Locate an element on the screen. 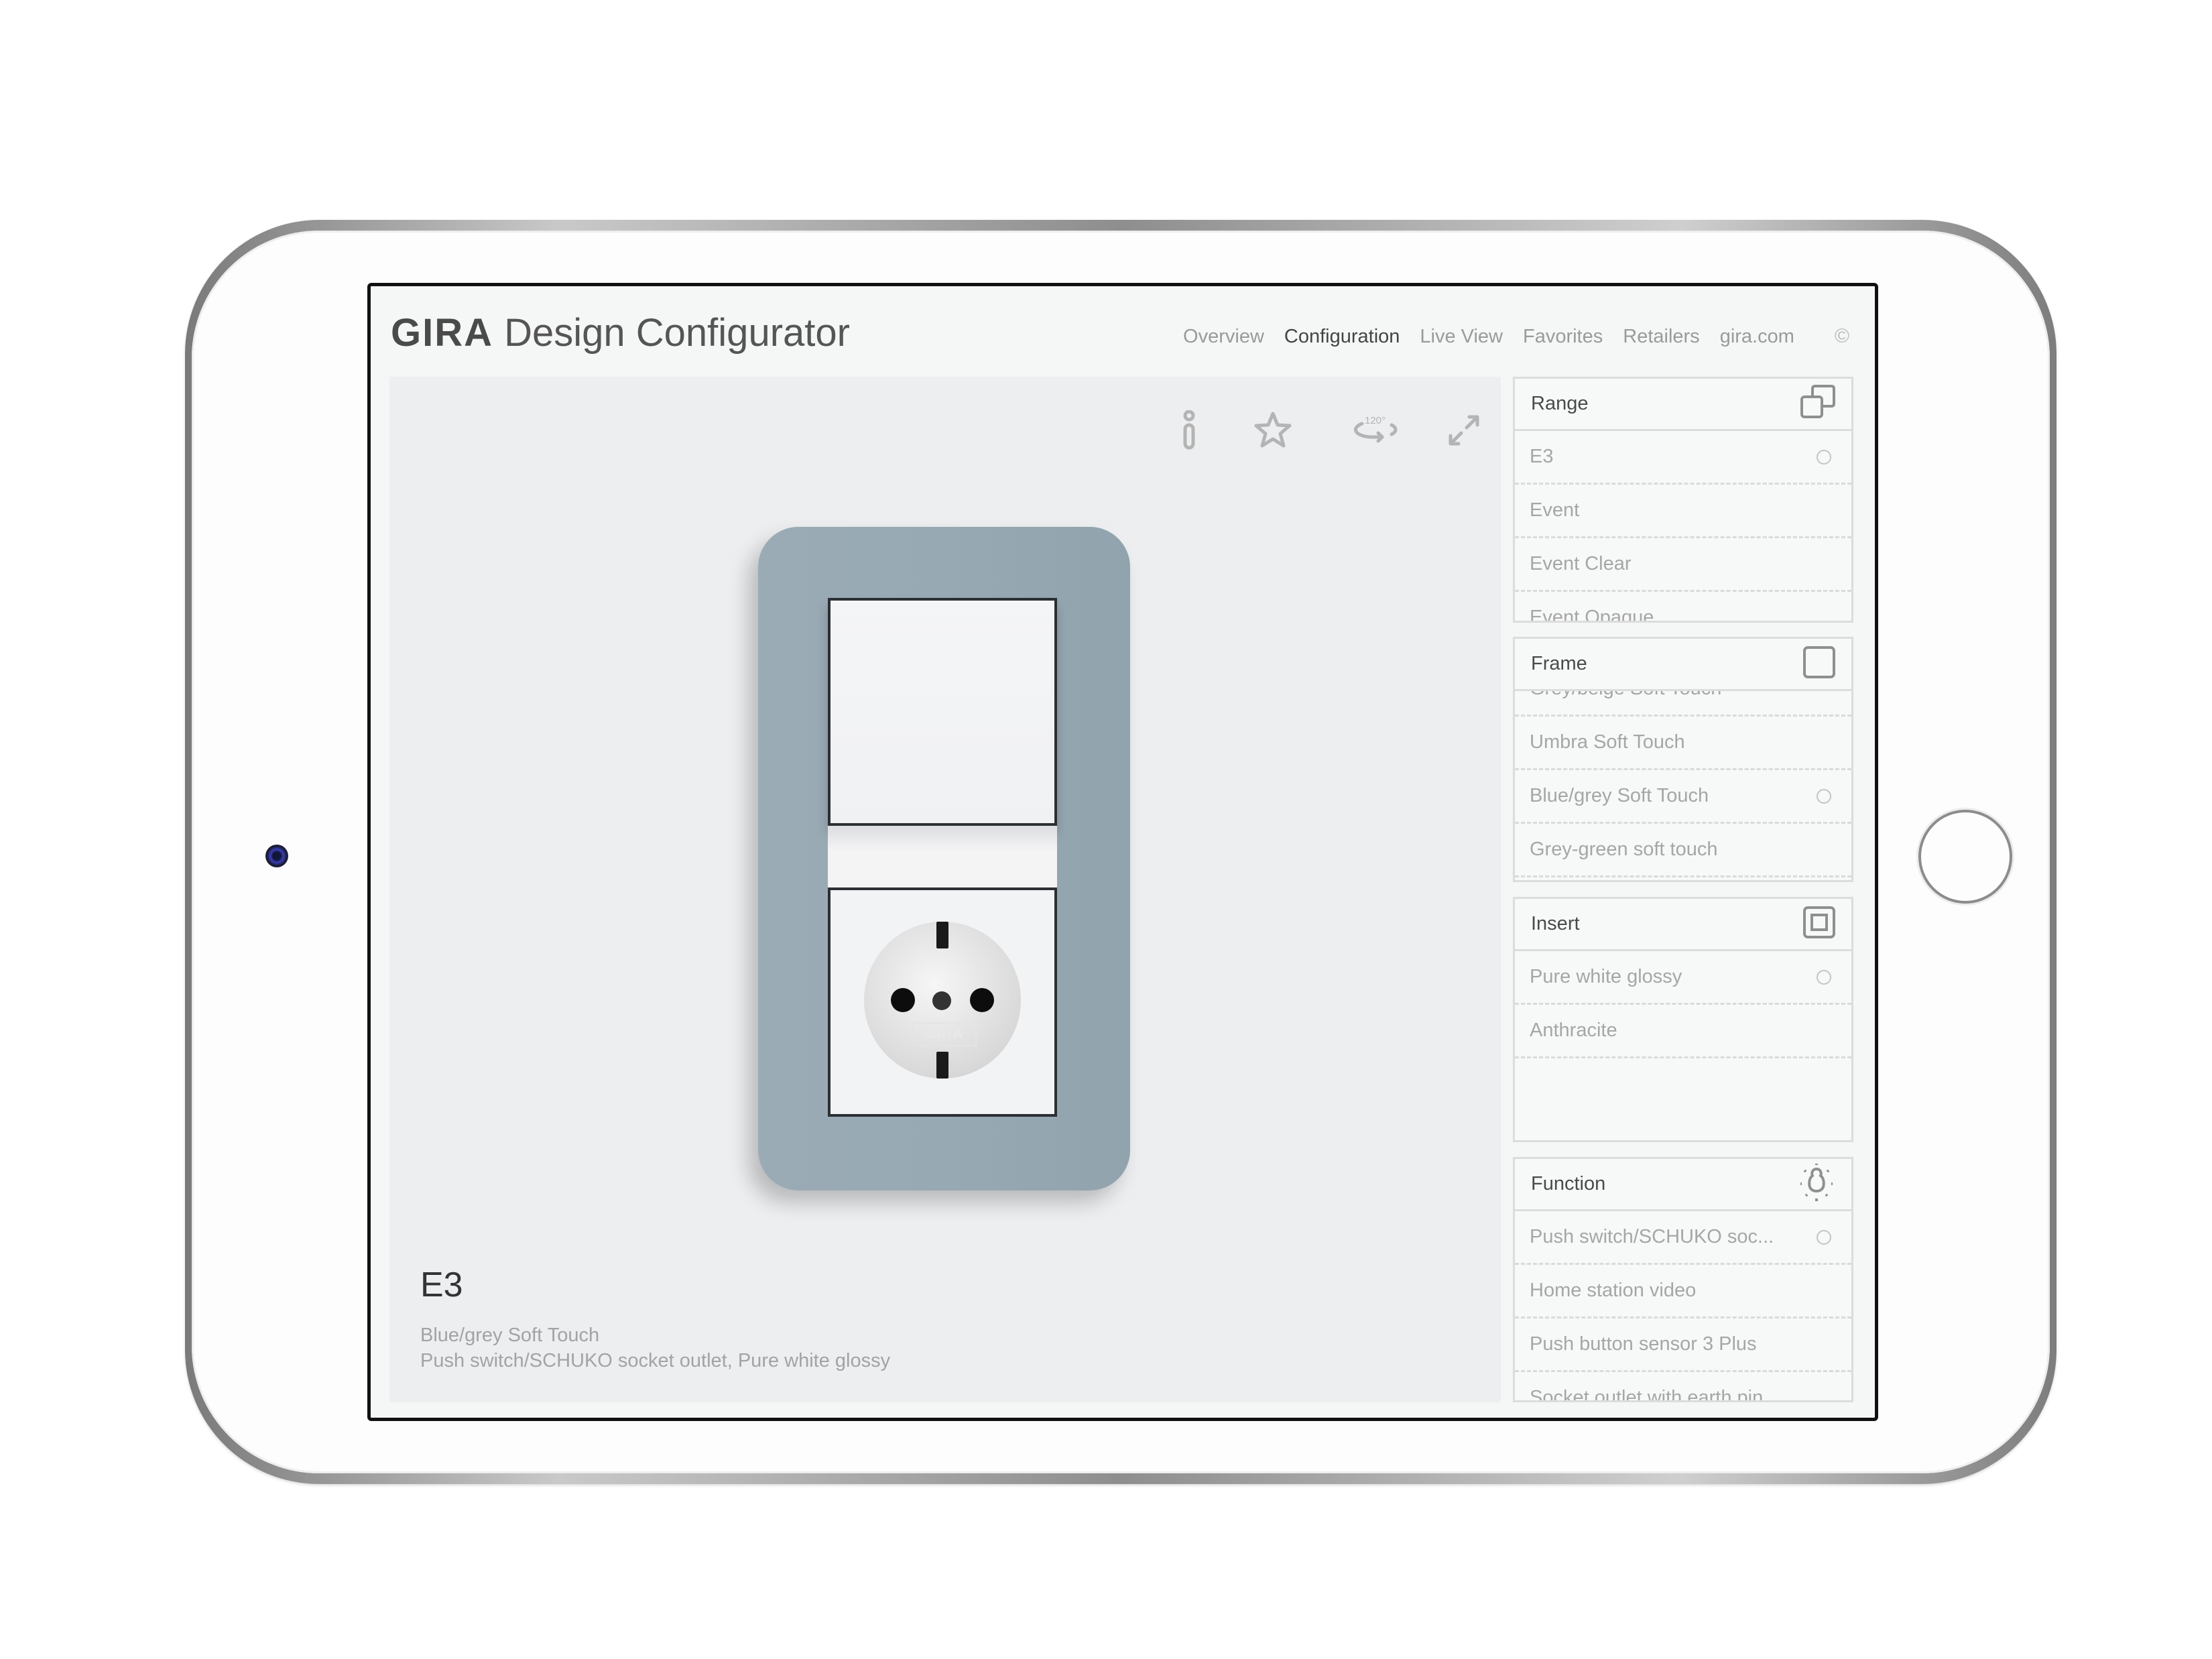 The image size is (2212, 1659). section-title: Function is located at coordinates (1568, 1183).